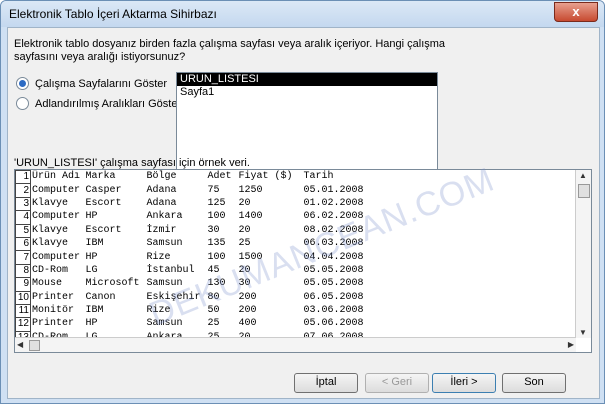  I want to click on show-named-ranges-option: Adlandırılmış Aralıkları Göster, so click(98, 103).